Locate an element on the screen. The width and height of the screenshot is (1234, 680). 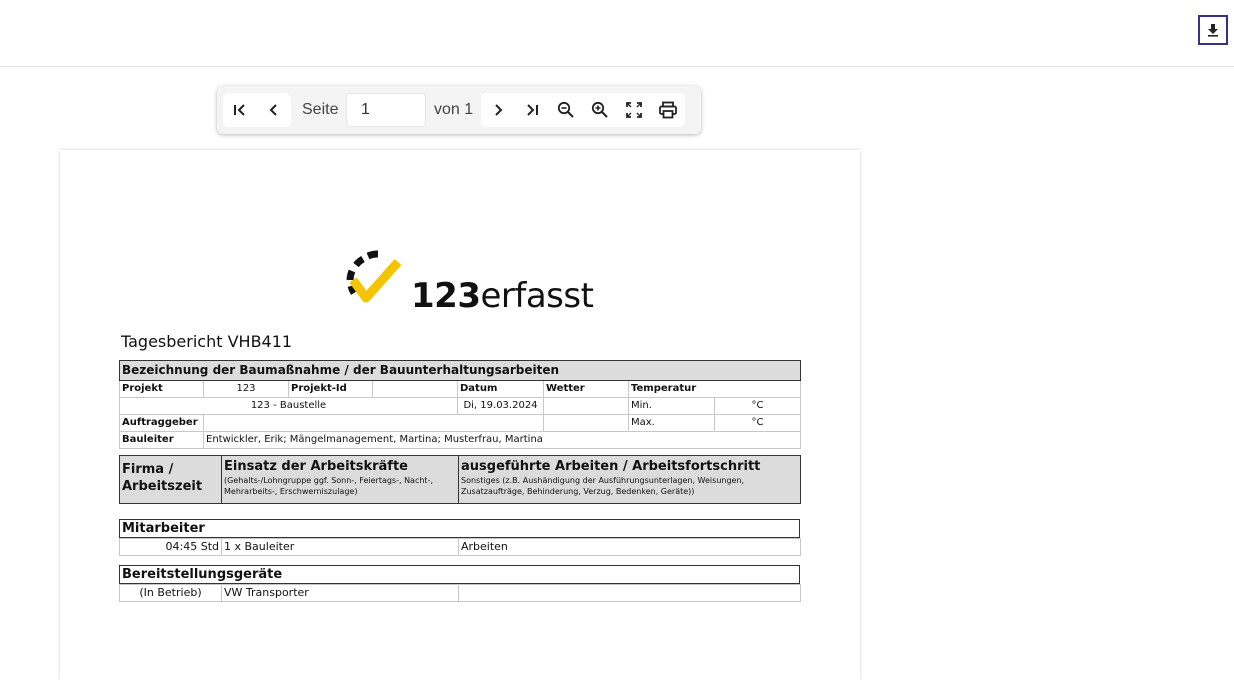
first-page-button is located at coordinates (240, 110).